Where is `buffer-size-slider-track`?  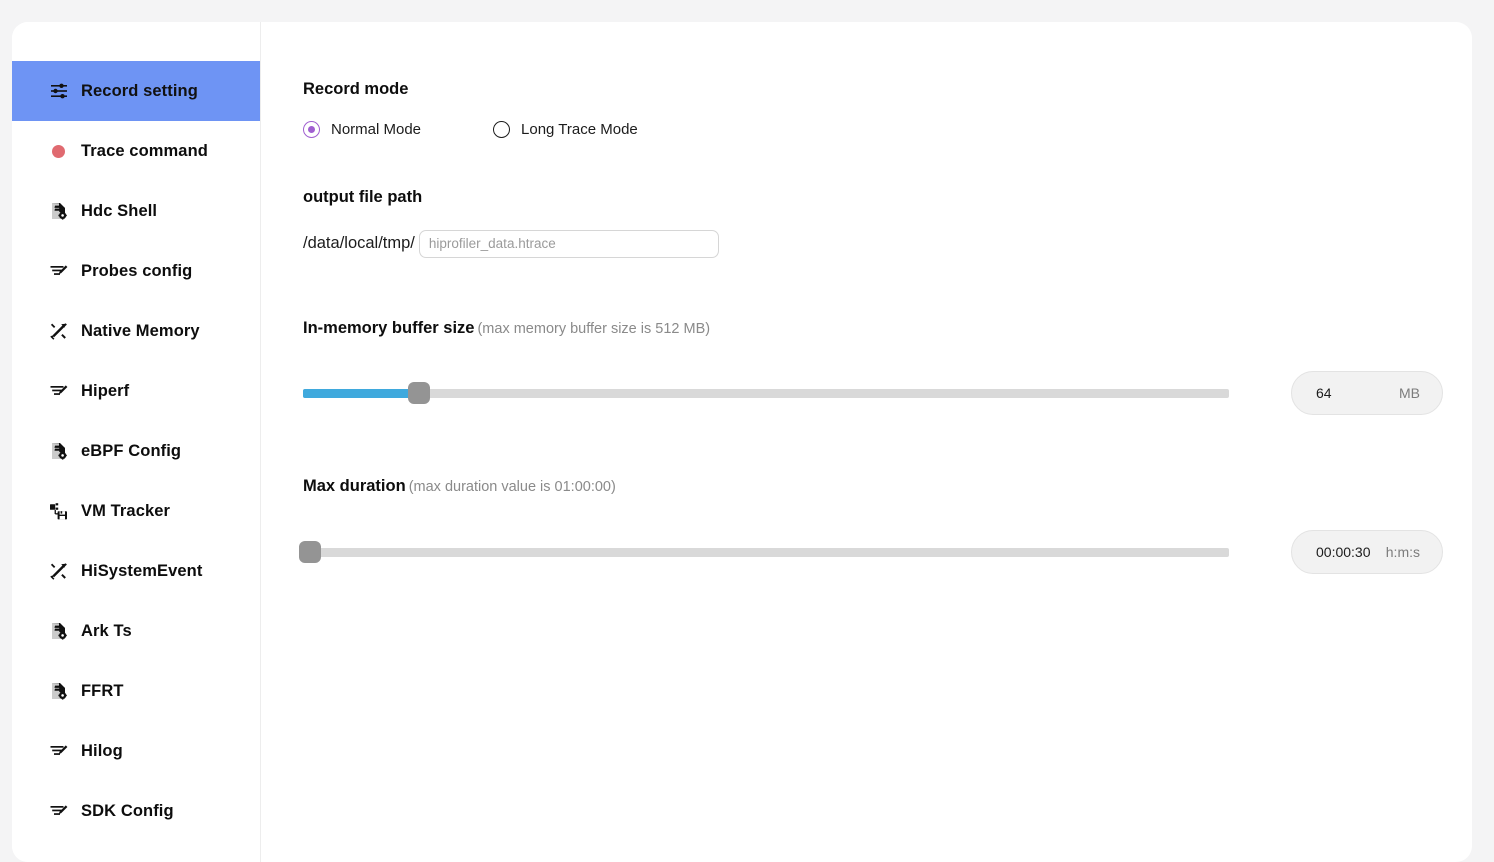 buffer-size-slider-track is located at coordinates (766, 393).